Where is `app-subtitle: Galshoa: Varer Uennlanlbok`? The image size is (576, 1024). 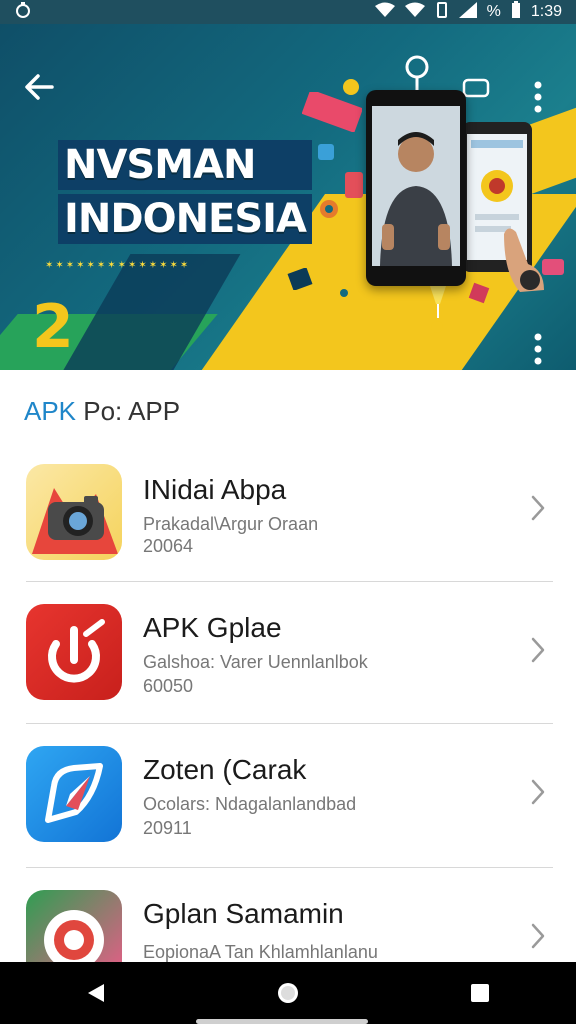 app-subtitle: Galshoa: Varer Uennlanlbok is located at coordinates (255, 662).